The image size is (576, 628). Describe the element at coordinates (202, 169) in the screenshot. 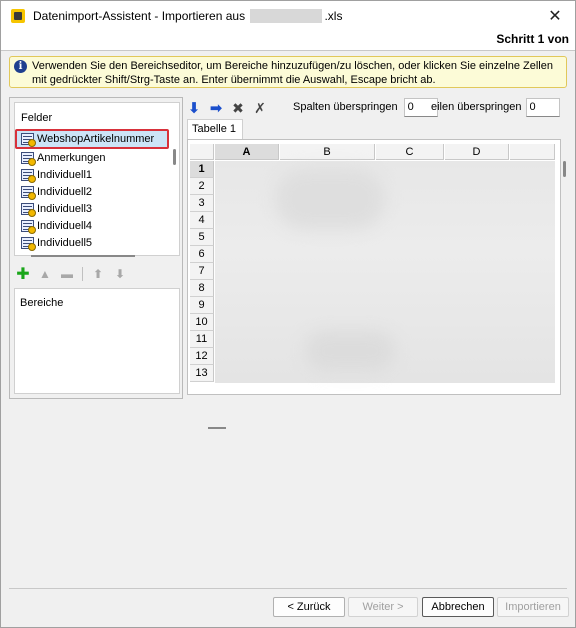

I see `row-header: 1` at that location.